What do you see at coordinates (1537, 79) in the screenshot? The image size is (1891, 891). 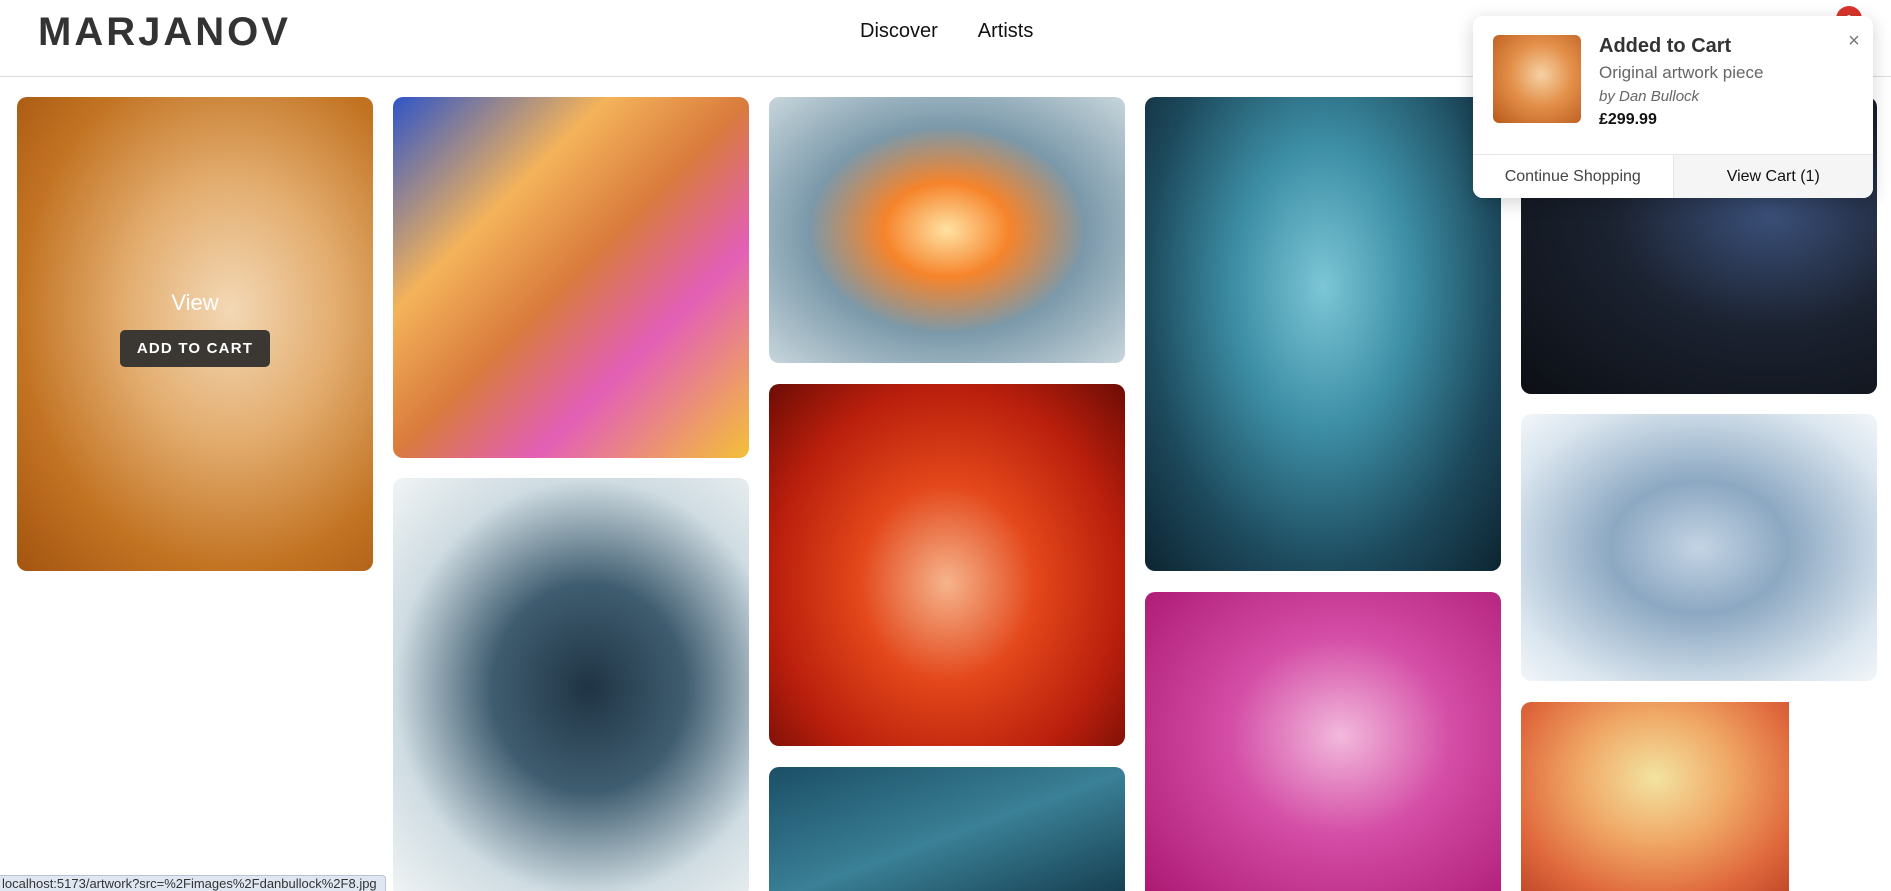 I see `toast-artwork-thumbnail` at bounding box center [1537, 79].